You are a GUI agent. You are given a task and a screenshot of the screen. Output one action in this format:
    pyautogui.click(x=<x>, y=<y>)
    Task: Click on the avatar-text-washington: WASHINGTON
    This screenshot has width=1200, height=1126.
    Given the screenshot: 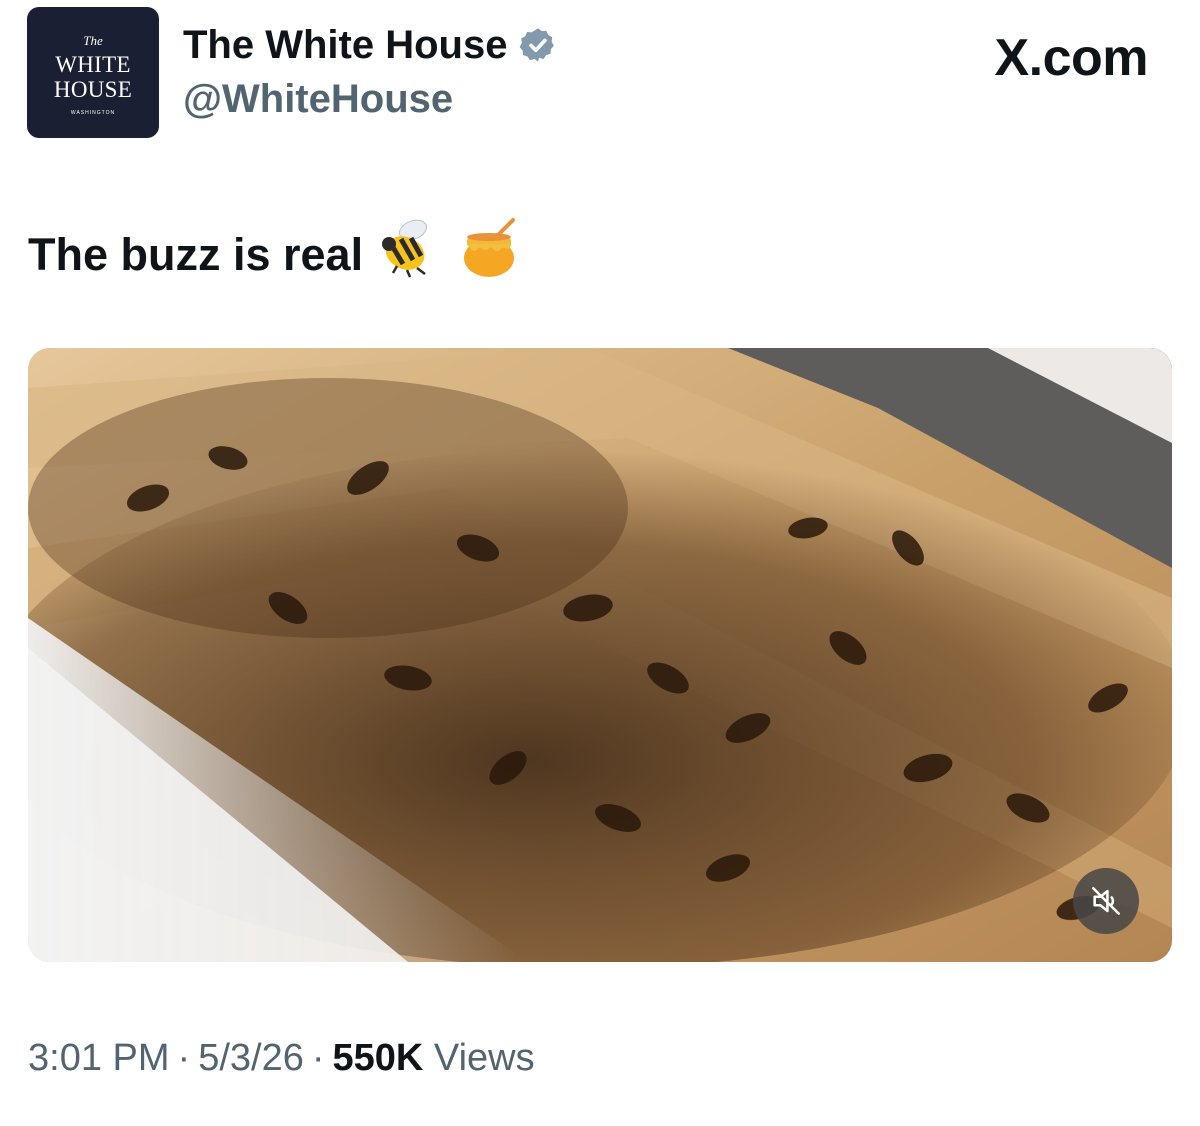 What is the action you would take?
    pyautogui.click(x=93, y=112)
    